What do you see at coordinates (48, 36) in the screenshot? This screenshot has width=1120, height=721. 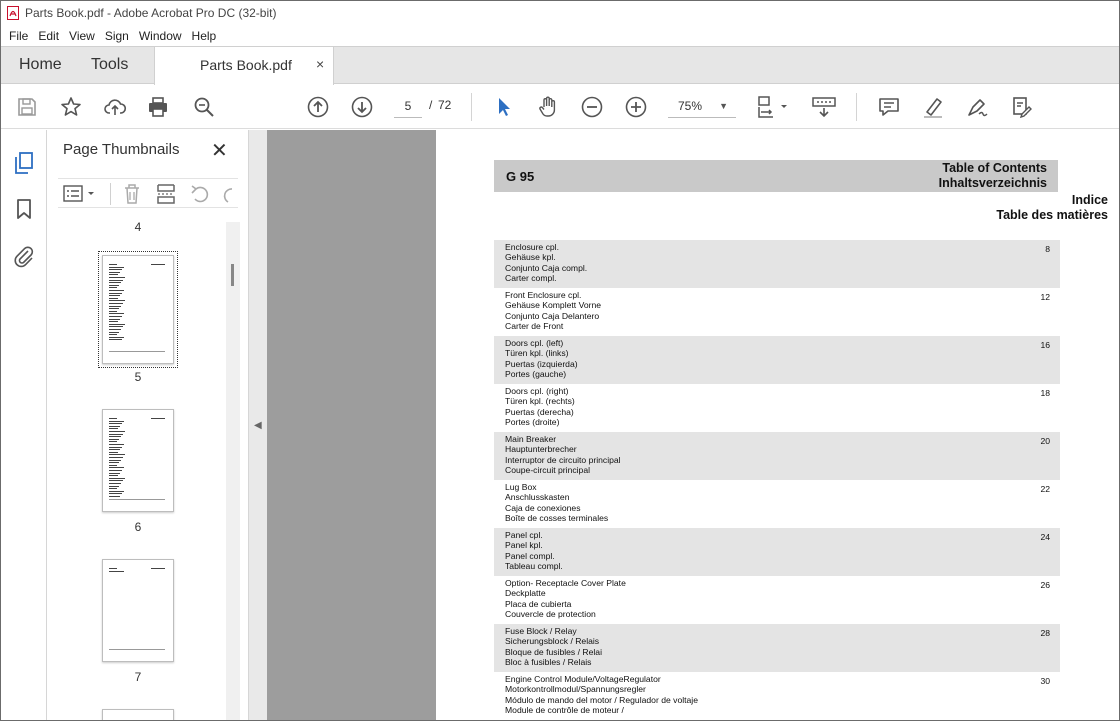 I see `menu-edit: Edit` at bounding box center [48, 36].